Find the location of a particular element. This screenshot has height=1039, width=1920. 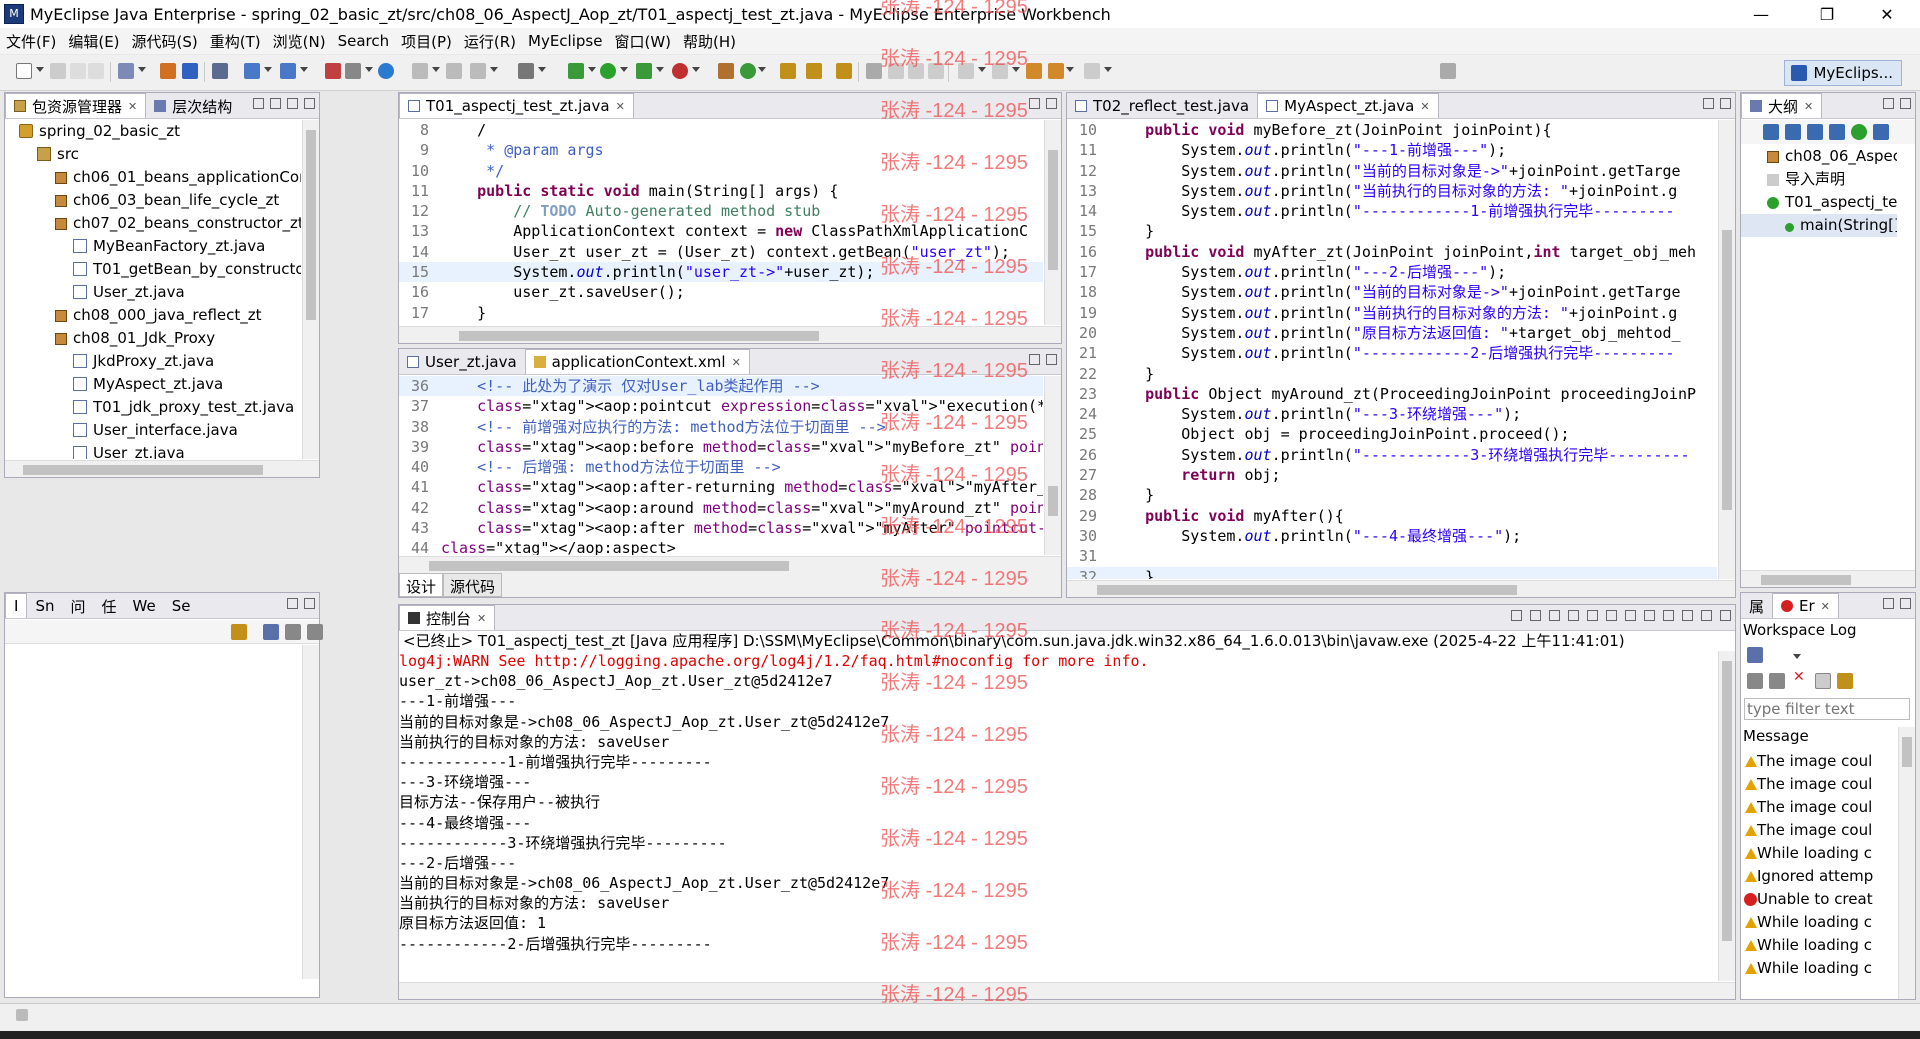

web-icon is located at coordinates (386, 71).